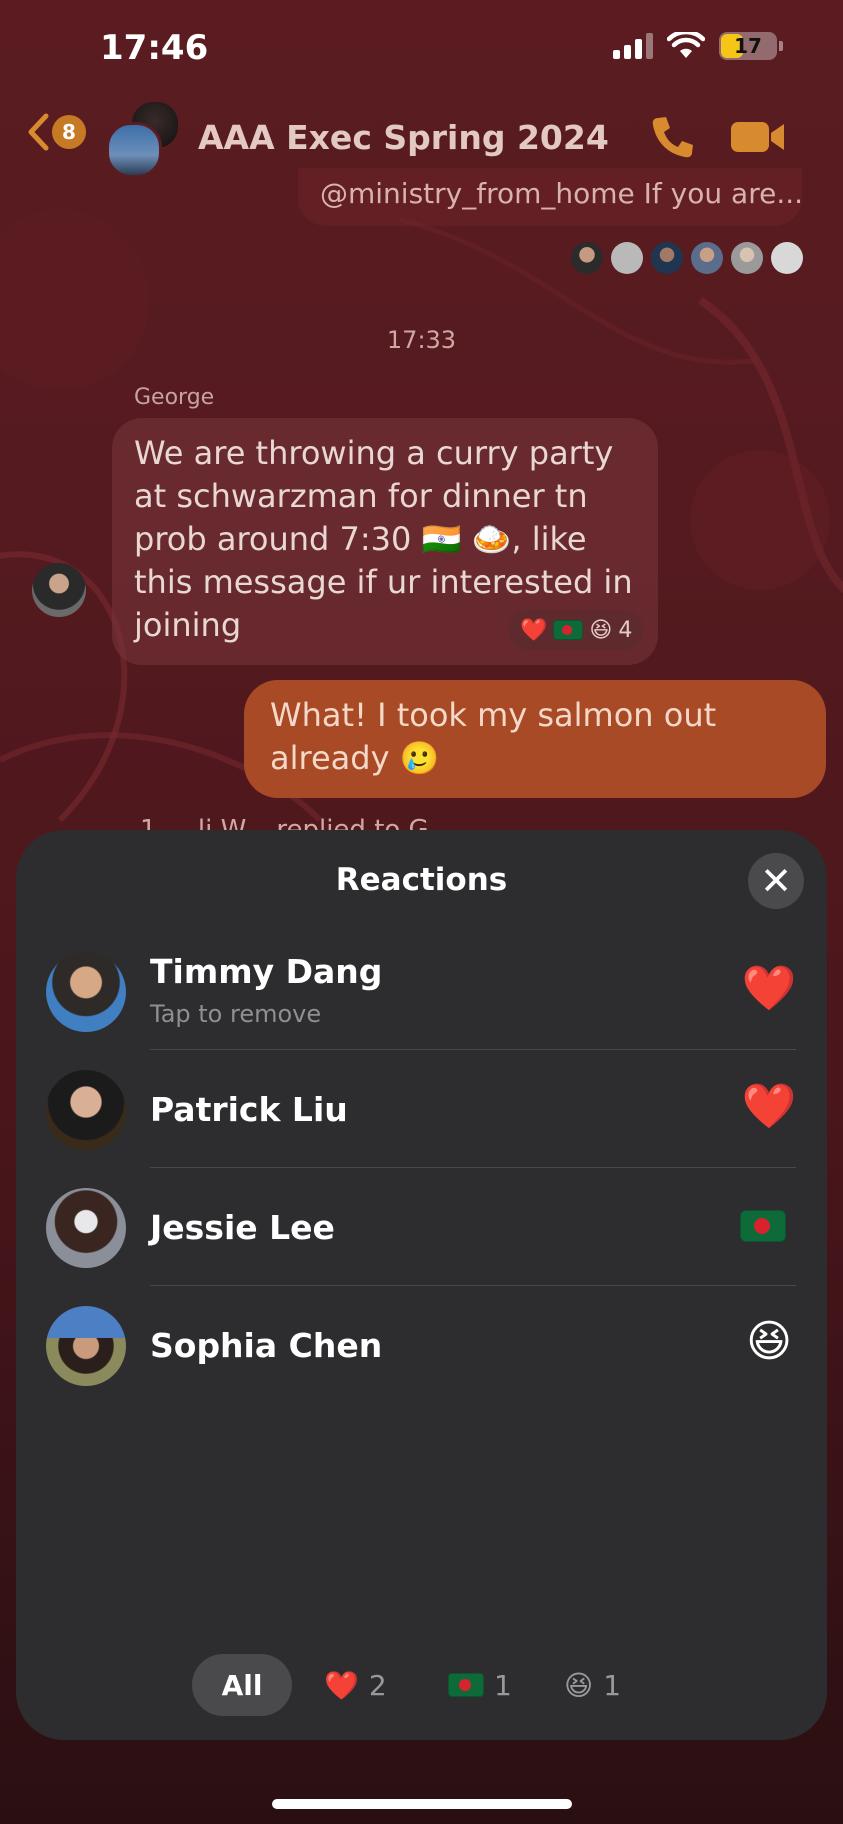 The image size is (843, 1824). Describe the element at coordinates (242, 1685) in the screenshot. I see `filter-tab-all: All` at that location.